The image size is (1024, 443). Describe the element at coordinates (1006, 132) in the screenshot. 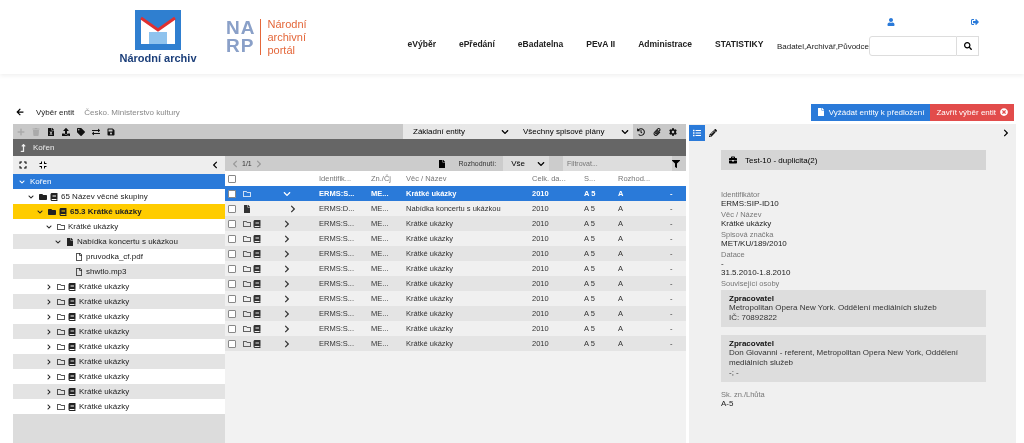

I see `chevron-right-icon` at that location.